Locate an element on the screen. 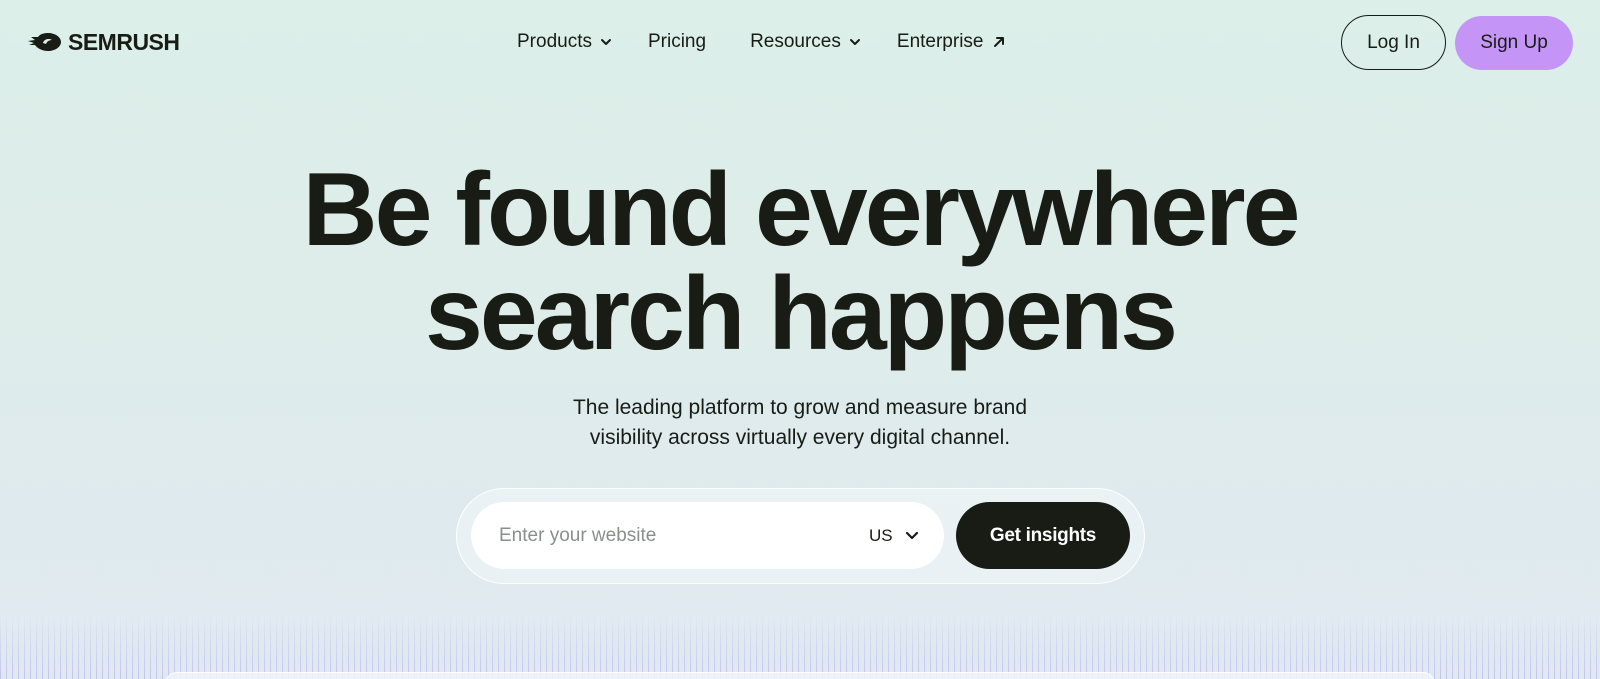  get-insights-button: Get insights is located at coordinates (1043, 535).